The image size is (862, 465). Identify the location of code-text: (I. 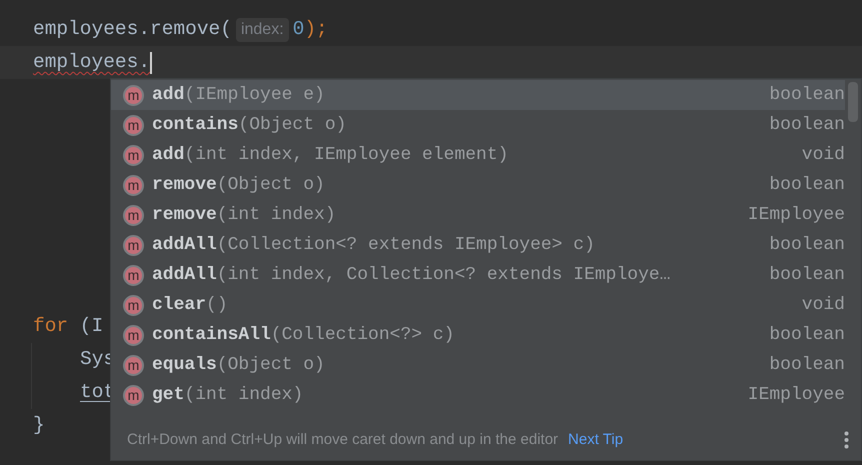
(91, 326).